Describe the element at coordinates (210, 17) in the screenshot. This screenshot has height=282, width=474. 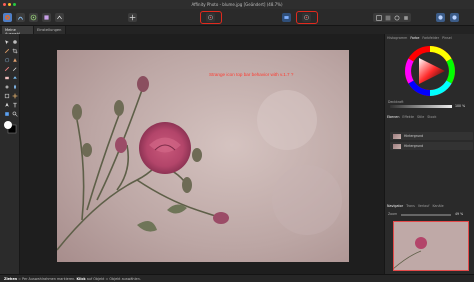
I see `assistant-icon` at that location.